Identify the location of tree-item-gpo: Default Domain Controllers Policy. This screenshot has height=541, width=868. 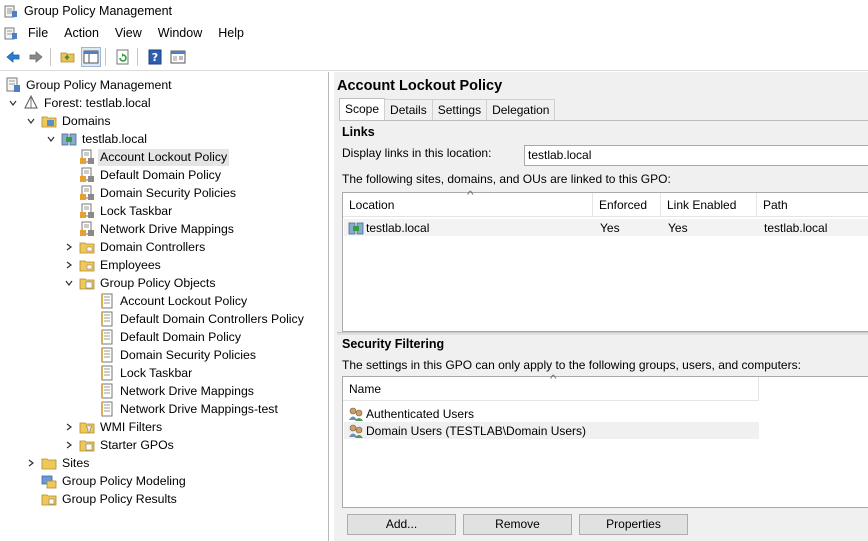
(202, 319).